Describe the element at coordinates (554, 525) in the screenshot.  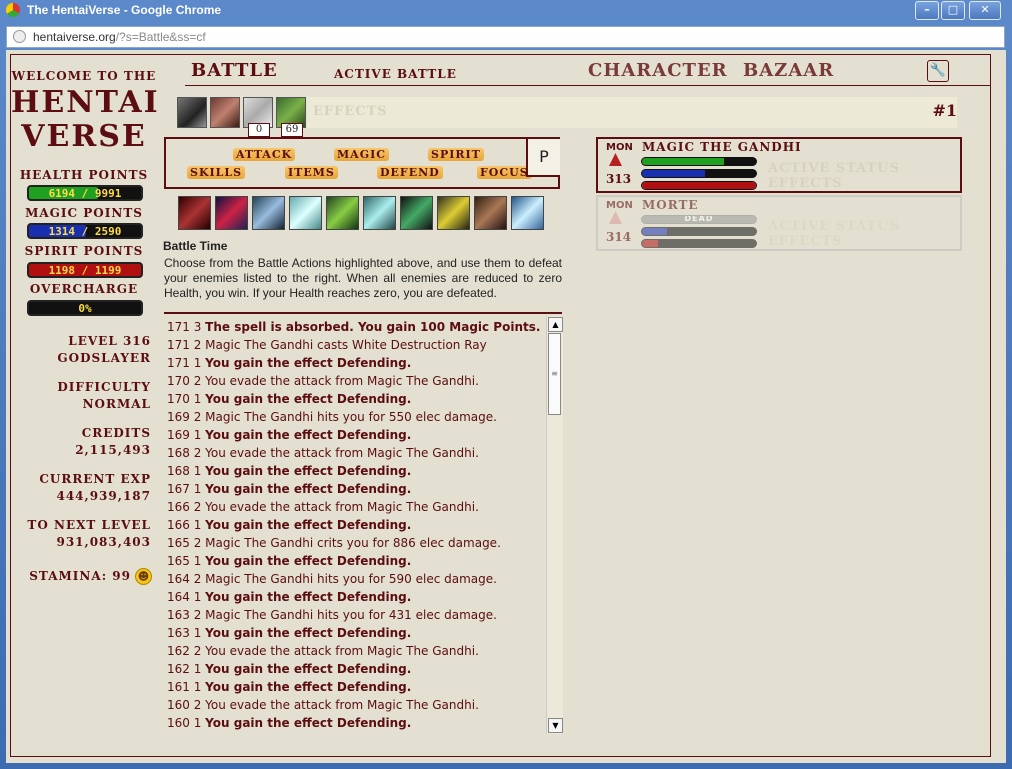
I see `log-scrollbar: ▲ ≡ ▼` at that location.